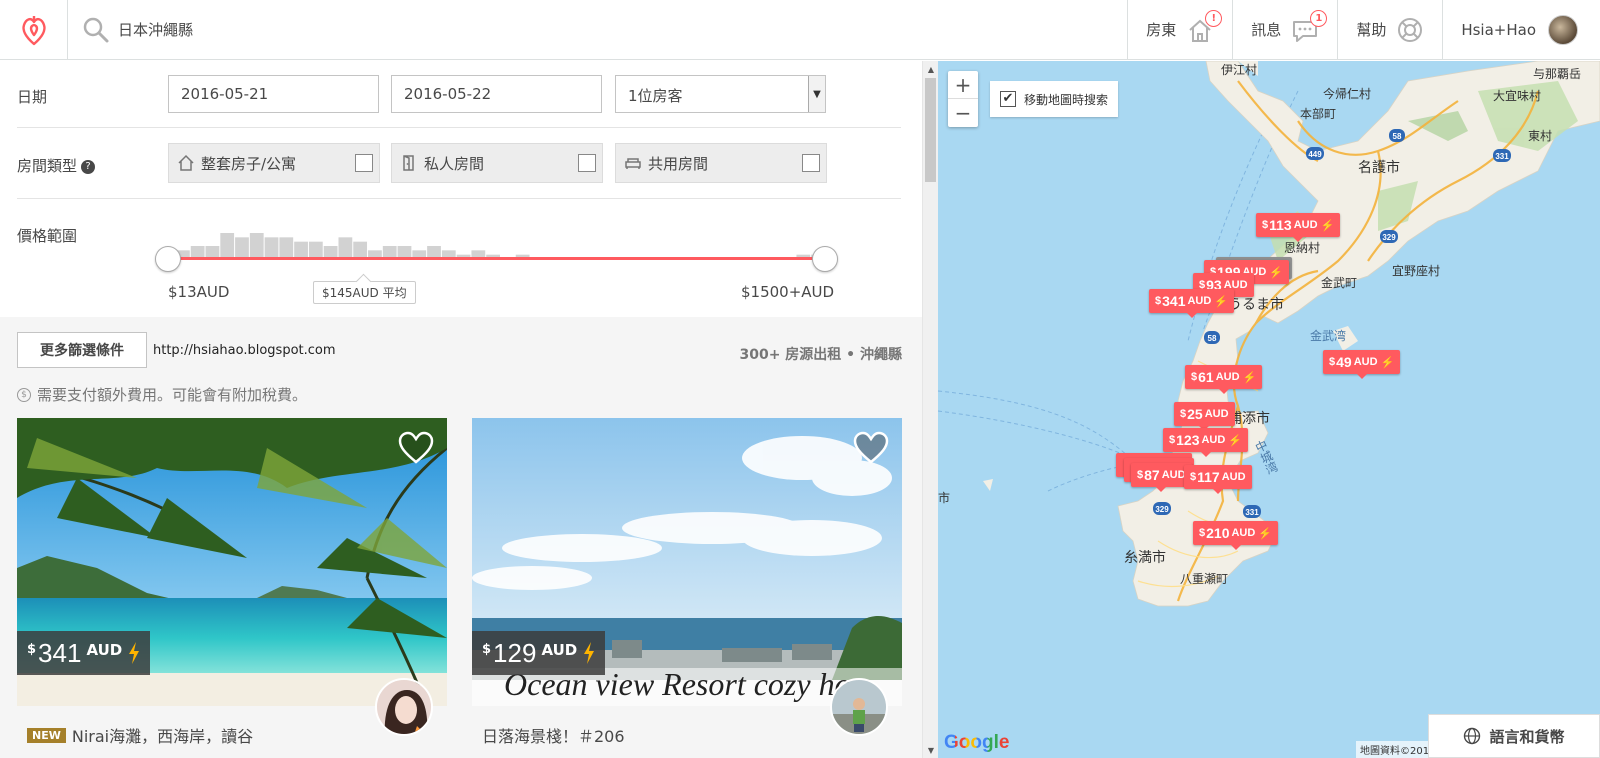  I want to click on map-price-marker: $123 AUD ⚡, so click(1206, 442).